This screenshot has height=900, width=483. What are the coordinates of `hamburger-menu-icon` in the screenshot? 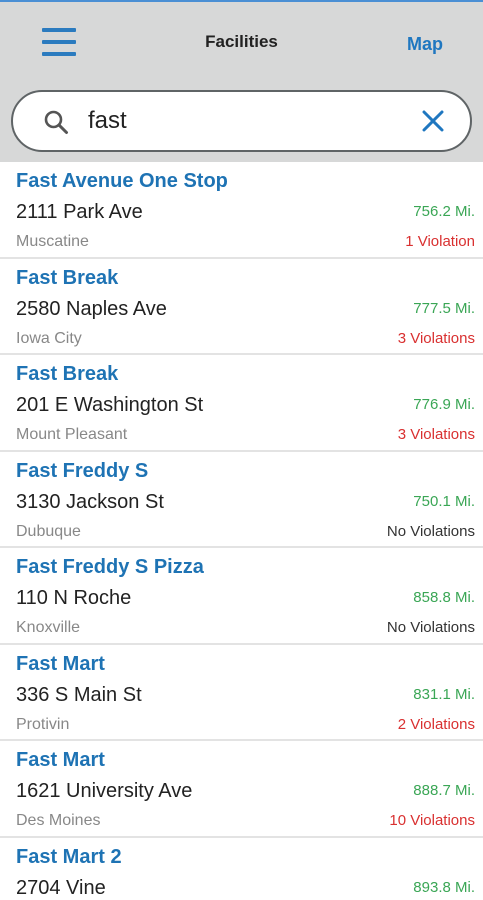 It's located at (59, 44).